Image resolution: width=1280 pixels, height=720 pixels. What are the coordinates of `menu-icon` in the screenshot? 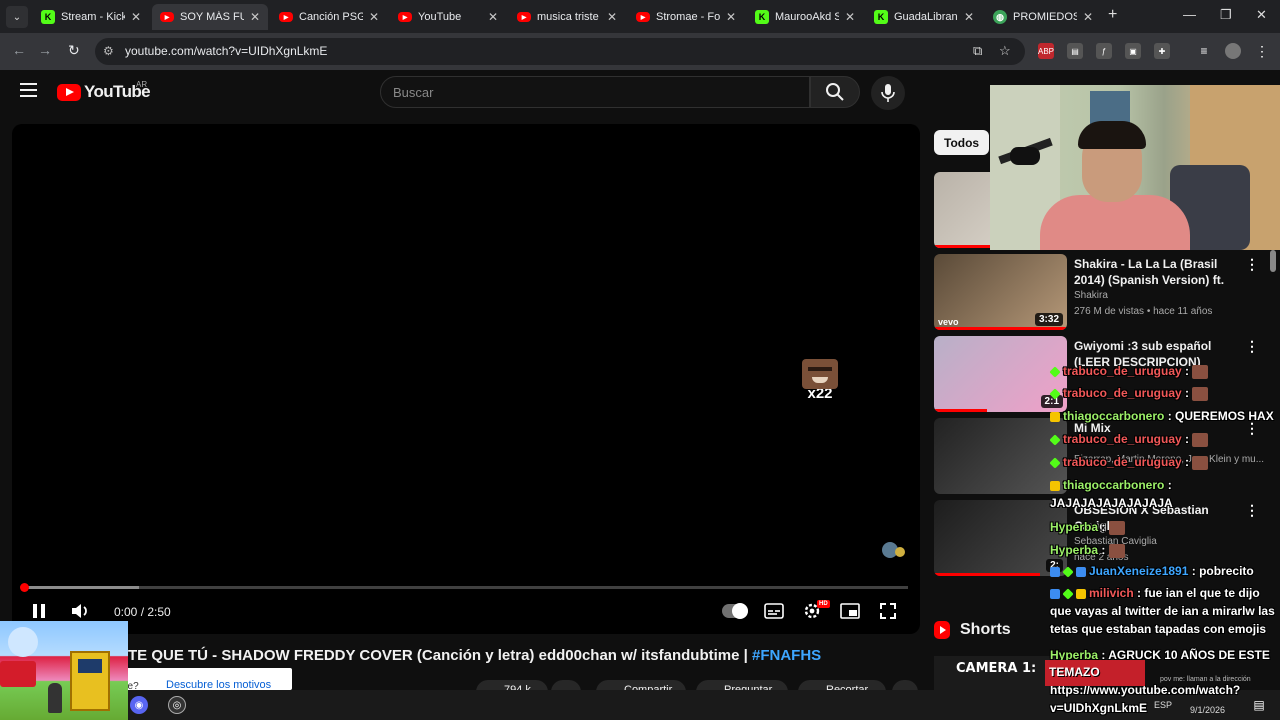 It's located at (28, 90).